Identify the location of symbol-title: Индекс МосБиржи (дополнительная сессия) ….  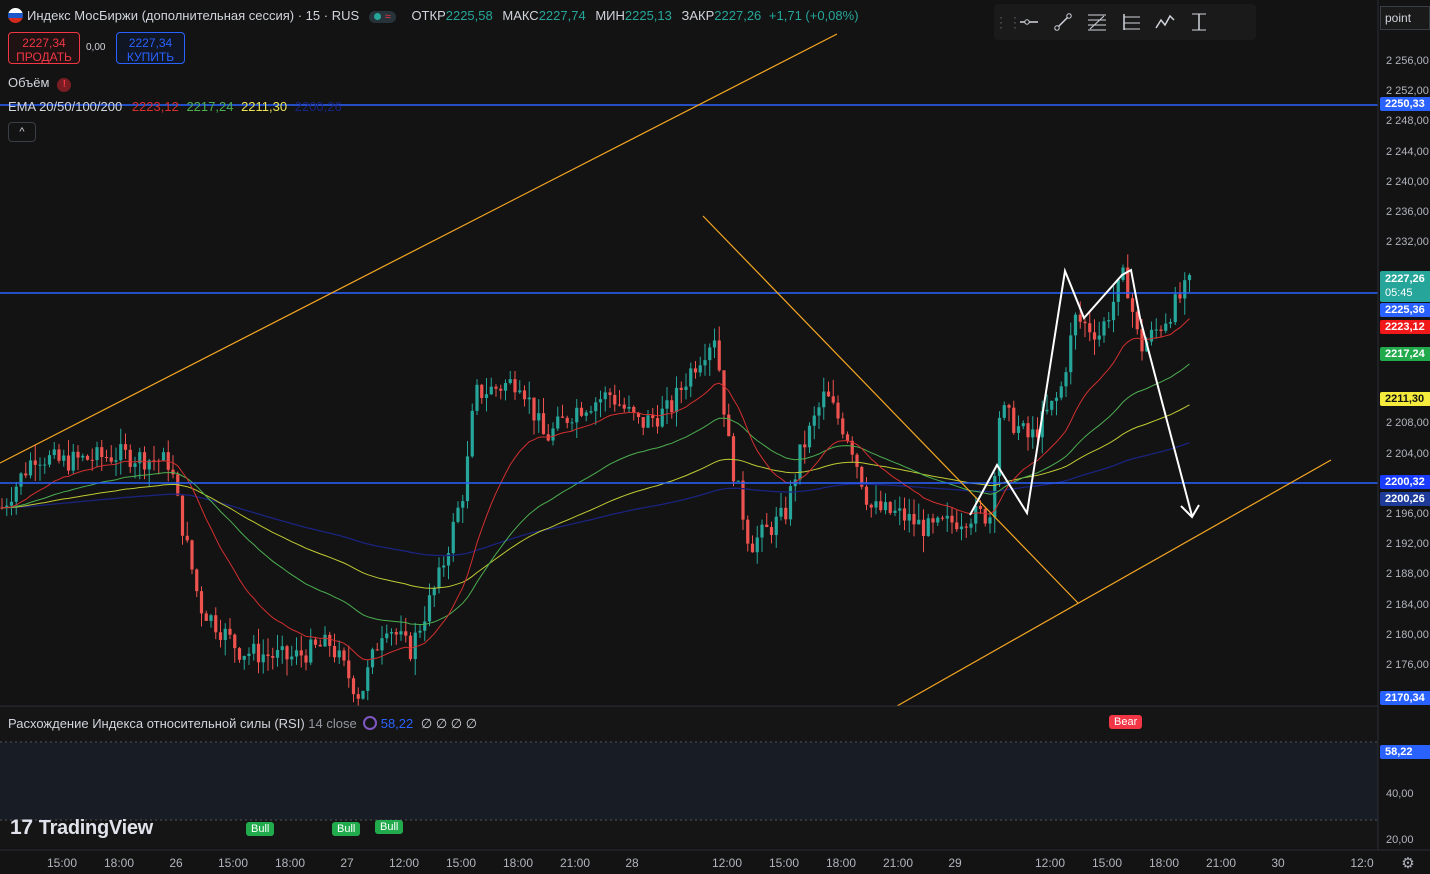
(193, 15).